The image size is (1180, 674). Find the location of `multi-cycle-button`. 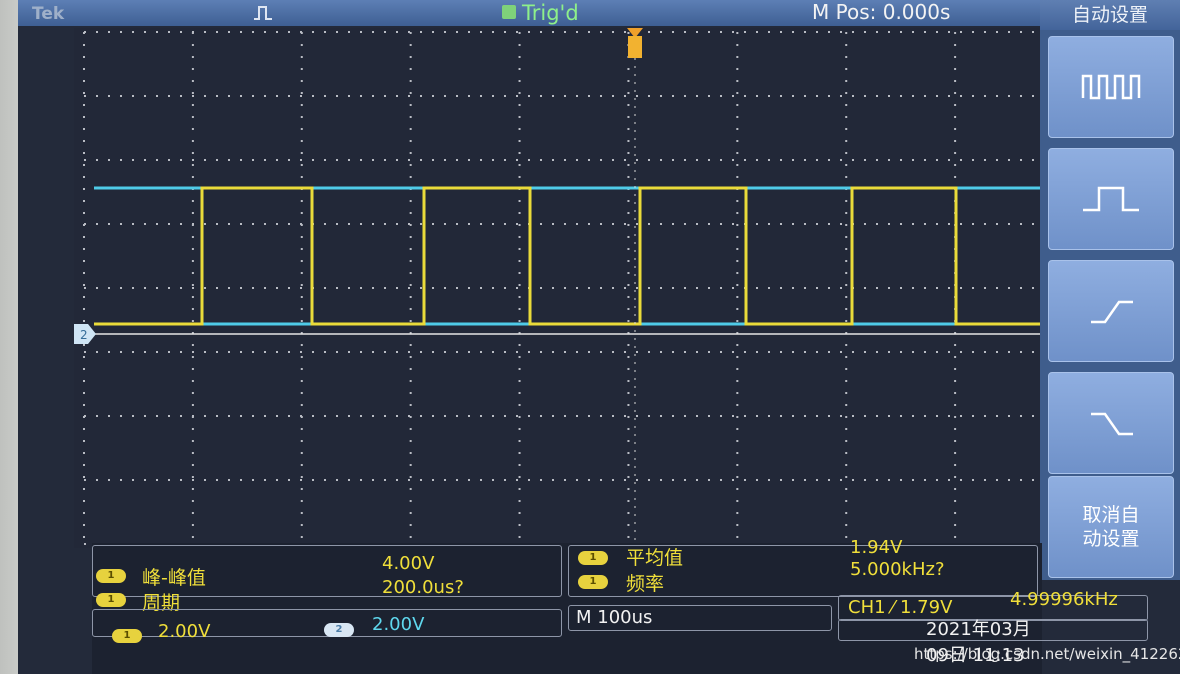

multi-cycle-button is located at coordinates (1111, 87).